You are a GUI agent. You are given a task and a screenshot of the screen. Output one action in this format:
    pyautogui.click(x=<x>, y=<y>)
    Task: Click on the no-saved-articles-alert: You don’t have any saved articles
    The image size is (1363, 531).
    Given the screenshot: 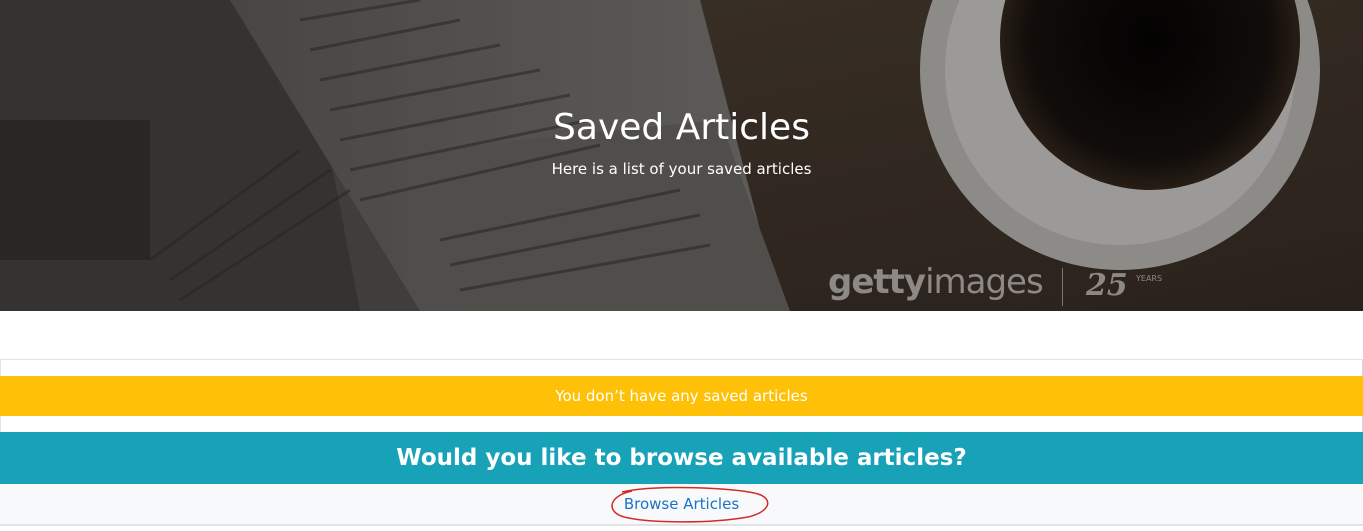 What is the action you would take?
    pyautogui.click(x=681, y=396)
    